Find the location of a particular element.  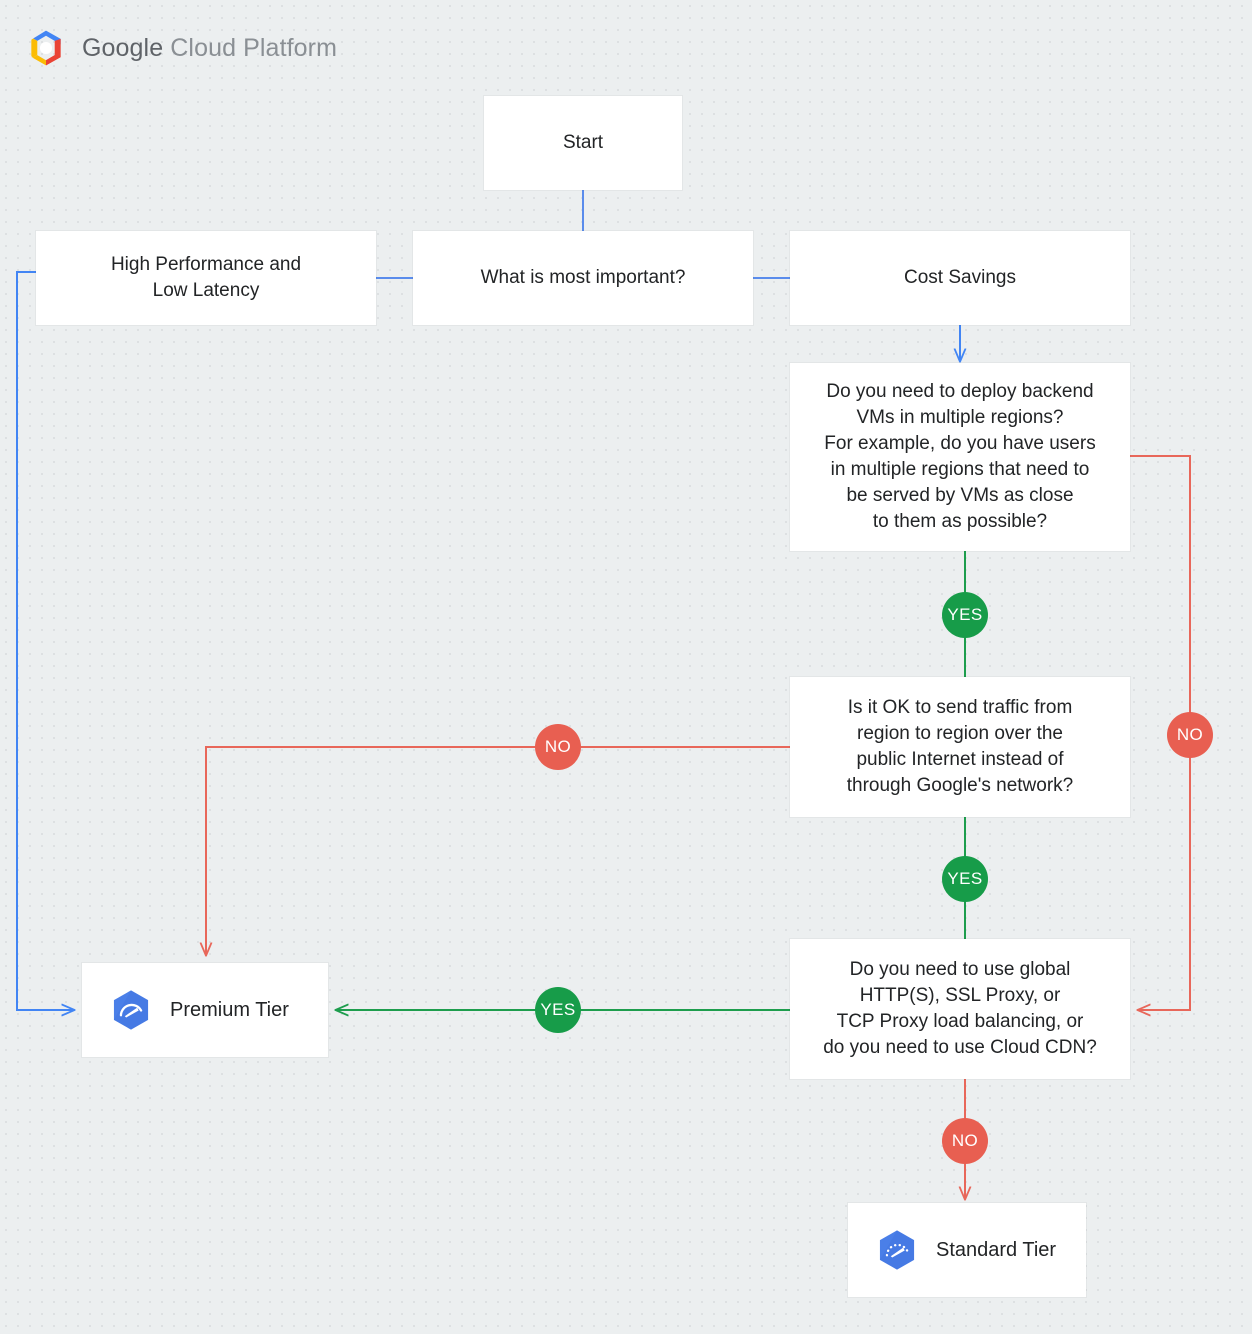

node-label: Start is located at coordinates (583, 142).